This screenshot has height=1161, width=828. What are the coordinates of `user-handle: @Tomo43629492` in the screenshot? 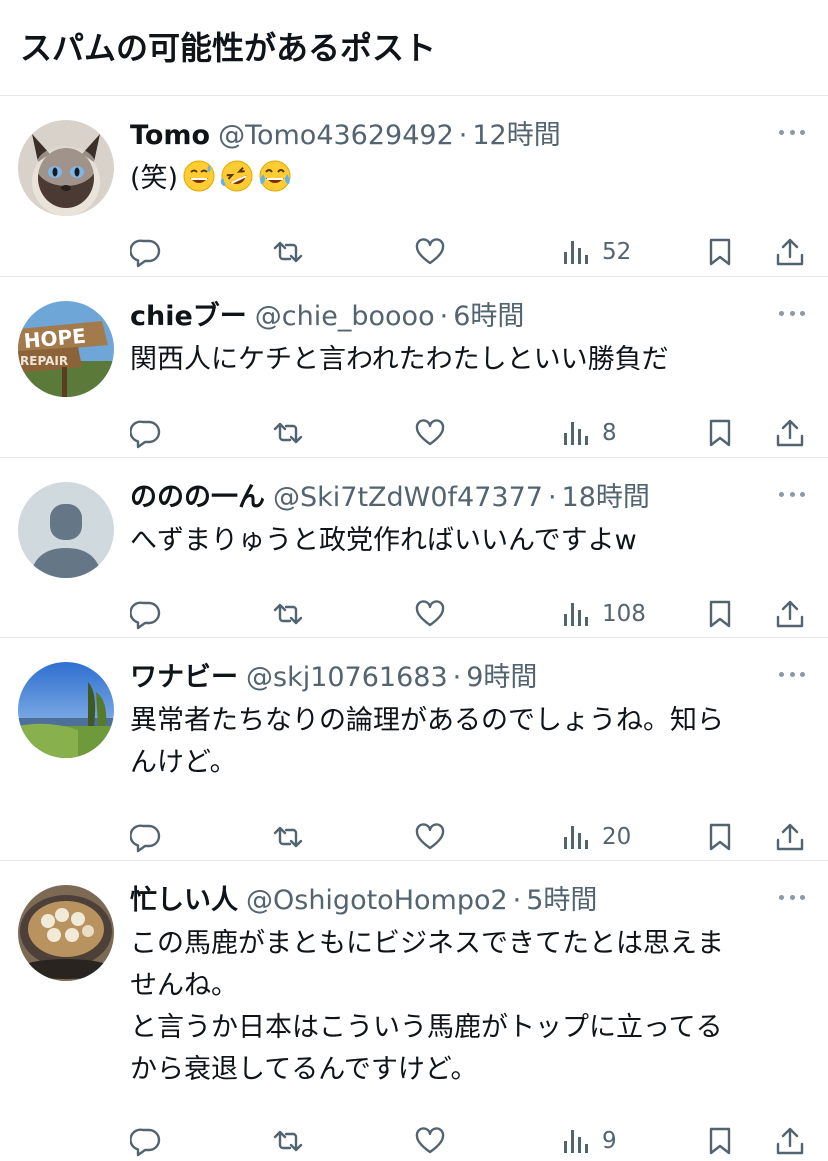 It's located at (336, 135).